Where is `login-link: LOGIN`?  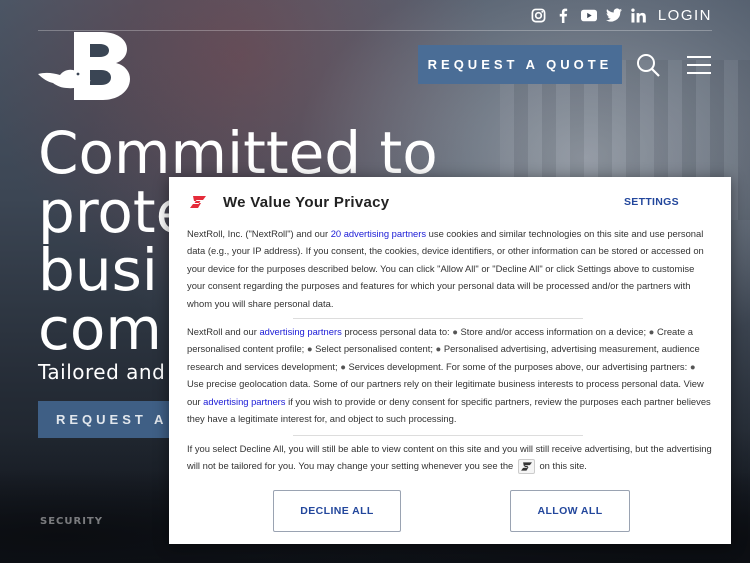
login-link: LOGIN is located at coordinates (685, 15).